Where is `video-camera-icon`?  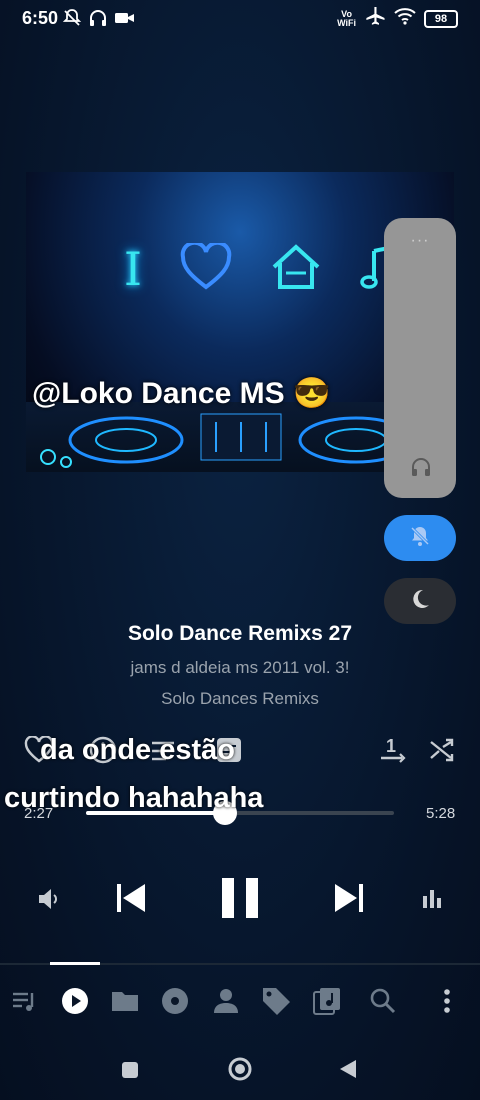 video-camera-icon is located at coordinates (125, 20).